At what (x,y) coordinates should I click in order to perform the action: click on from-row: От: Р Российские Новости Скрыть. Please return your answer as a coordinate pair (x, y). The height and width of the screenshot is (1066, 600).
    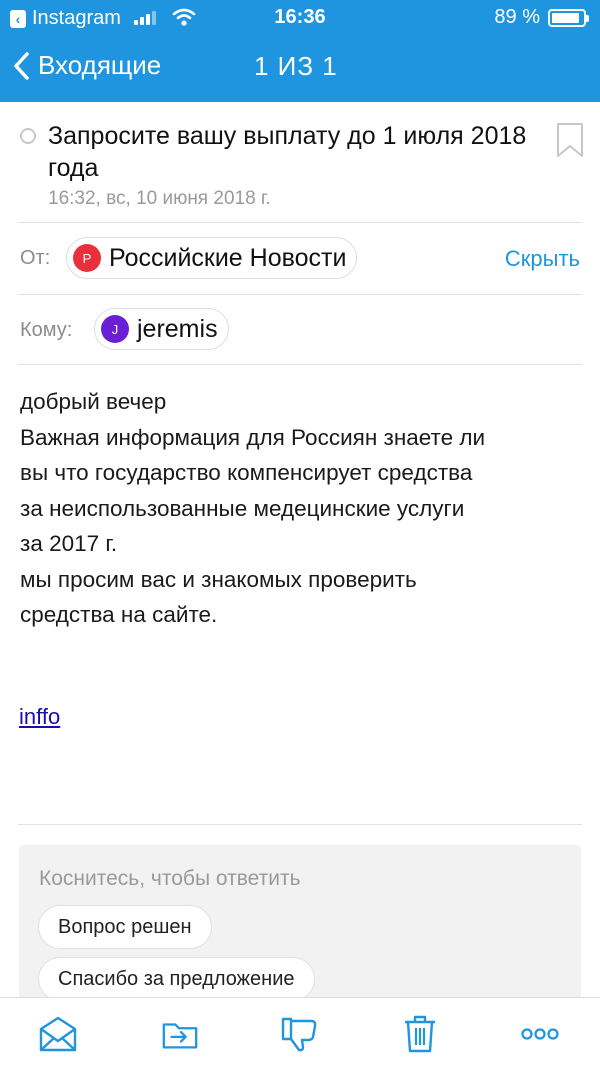
    Looking at the image, I should click on (300, 258).